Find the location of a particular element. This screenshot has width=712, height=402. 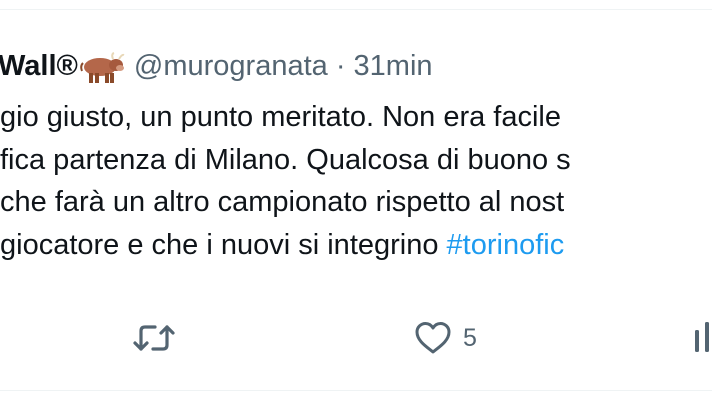

hashtag-link: #torinofic is located at coordinates (506, 245).